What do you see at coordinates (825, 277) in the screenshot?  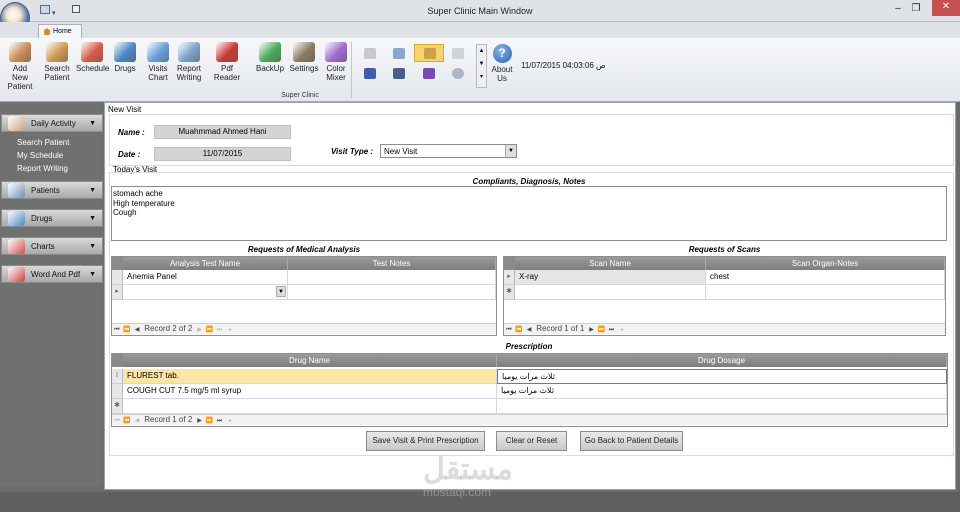 I see `scans-cell: chest` at bounding box center [825, 277].